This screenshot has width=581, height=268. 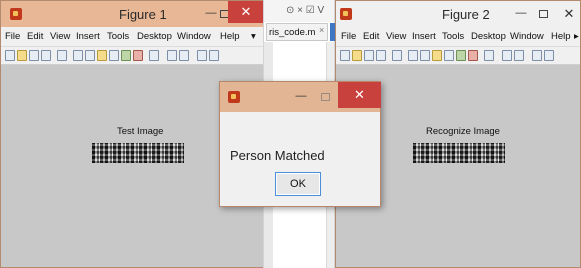 I want to click on editor-tab-iris-code: ris_code.m ×, so click(x=297, y=32).